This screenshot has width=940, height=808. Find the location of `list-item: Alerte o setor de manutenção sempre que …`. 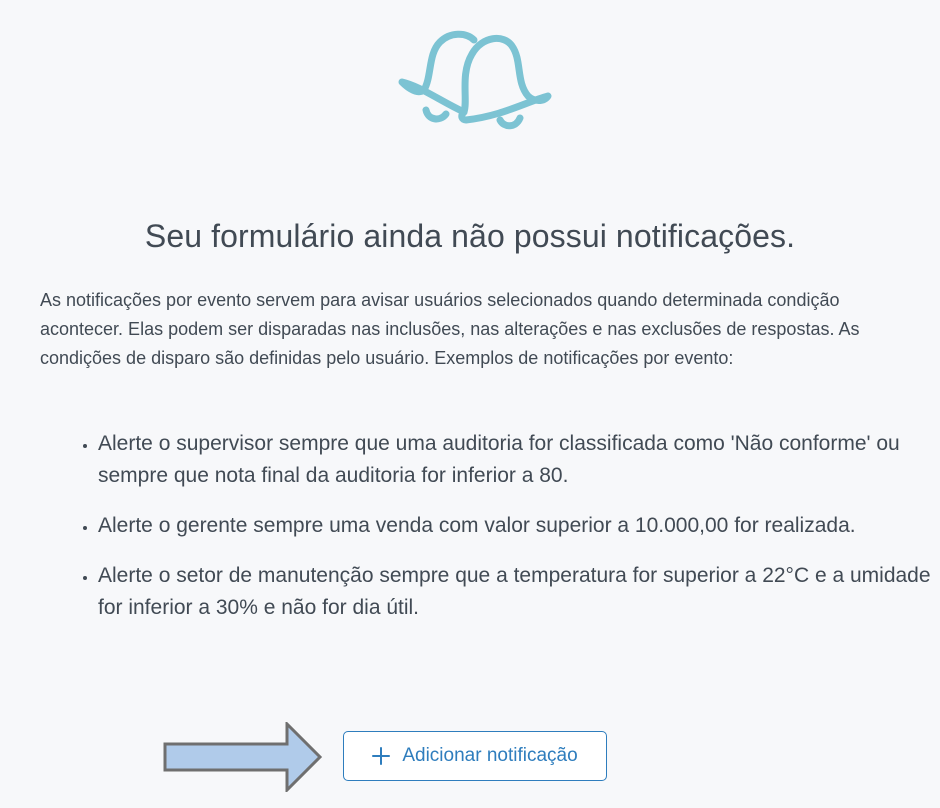

list-item: Alerte o setor de manutenção sempre que … is located at coordinates (519, 592).